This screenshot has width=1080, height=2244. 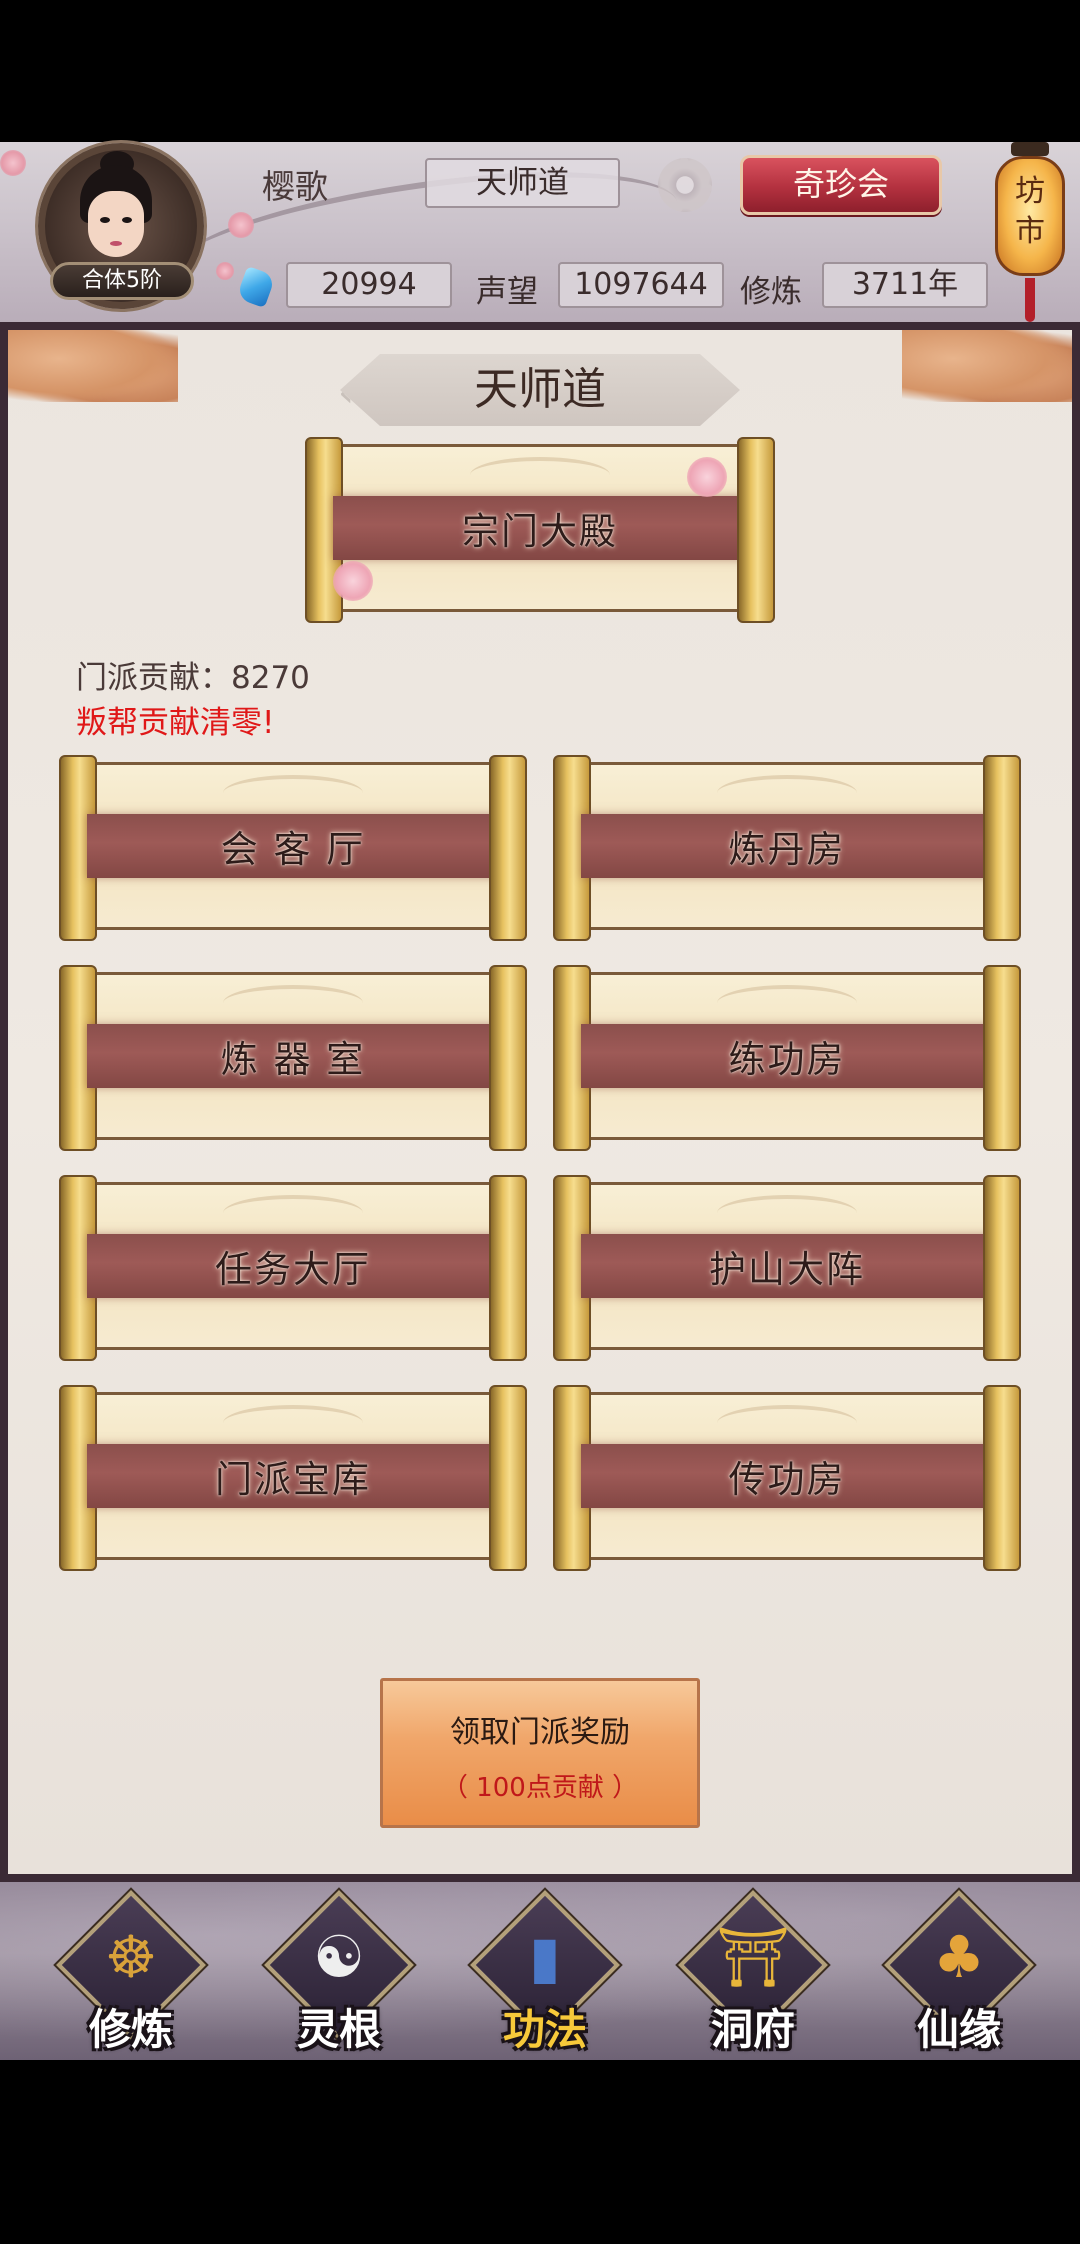 I want to click on building-label: 练功房, so click(x=787, y=1059).